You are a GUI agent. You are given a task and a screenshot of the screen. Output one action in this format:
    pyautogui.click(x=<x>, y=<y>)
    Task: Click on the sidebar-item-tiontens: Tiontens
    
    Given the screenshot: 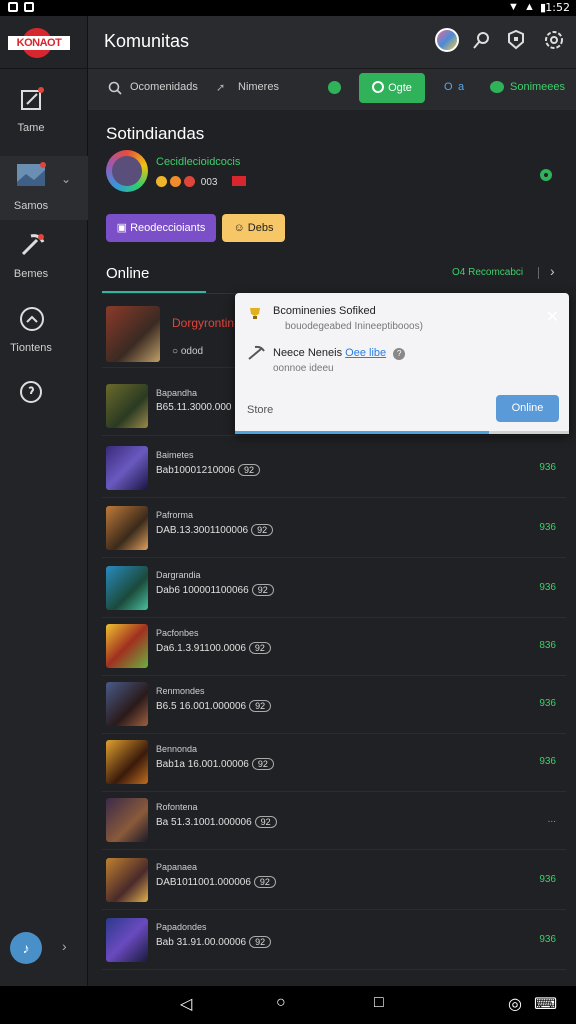 What is the action you would take?
    pyautogui.click(x=44, y=338)
    